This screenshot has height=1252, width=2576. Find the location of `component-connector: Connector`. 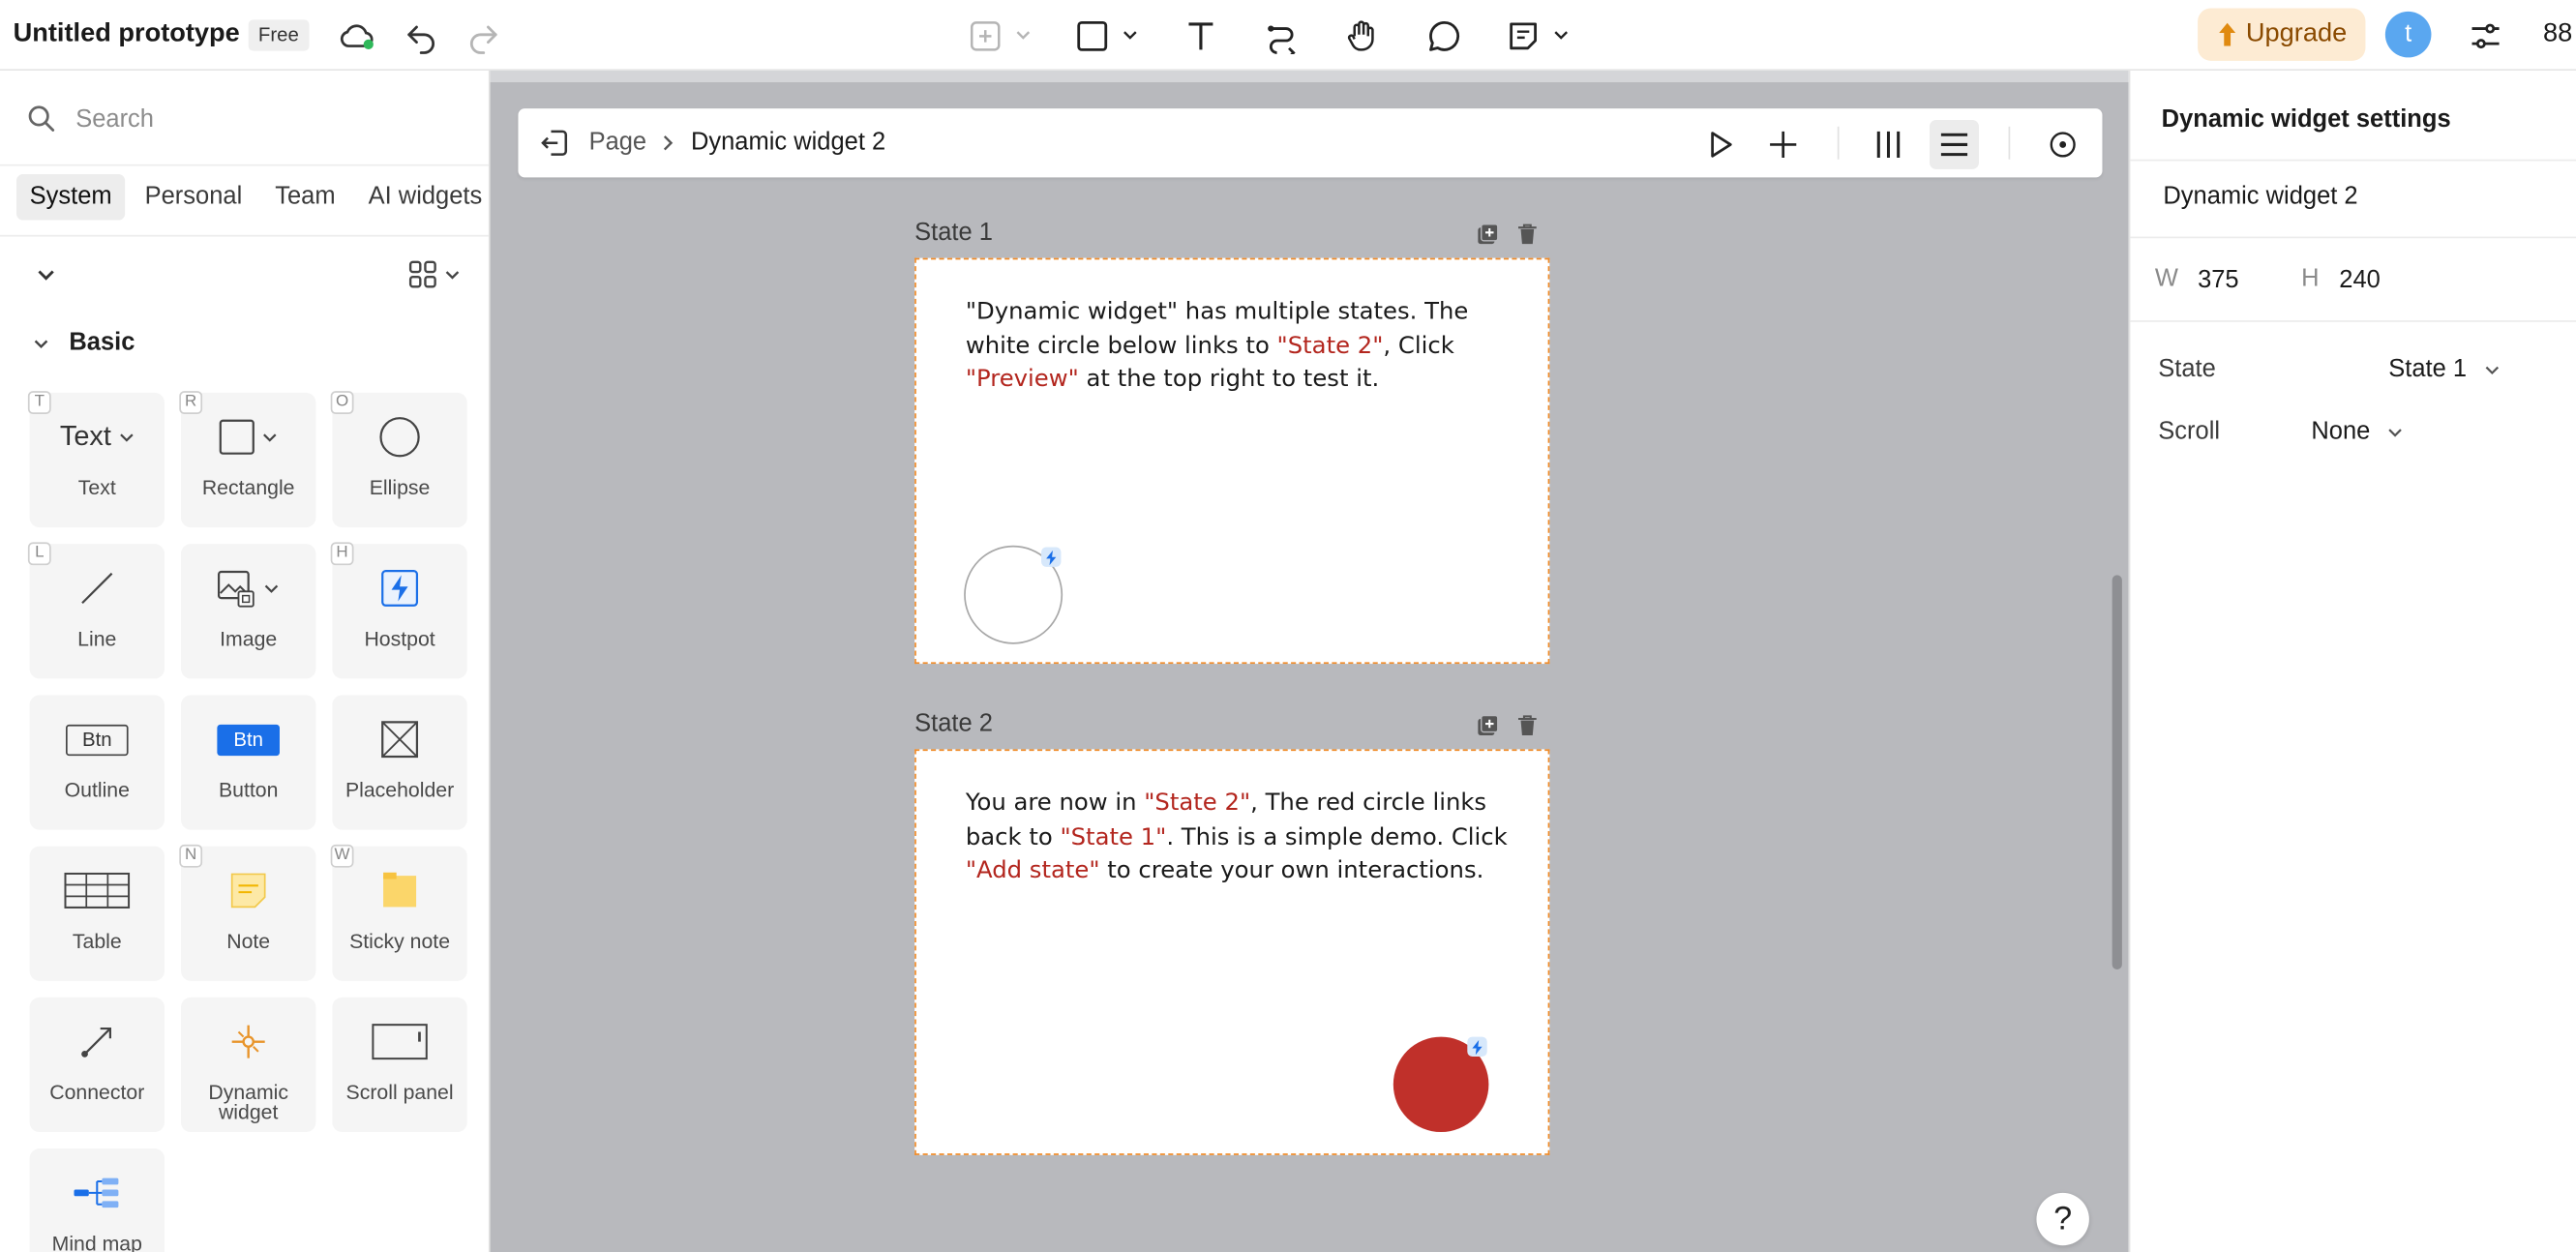

component-connector: Connector is located at coordinates (97, 1065).